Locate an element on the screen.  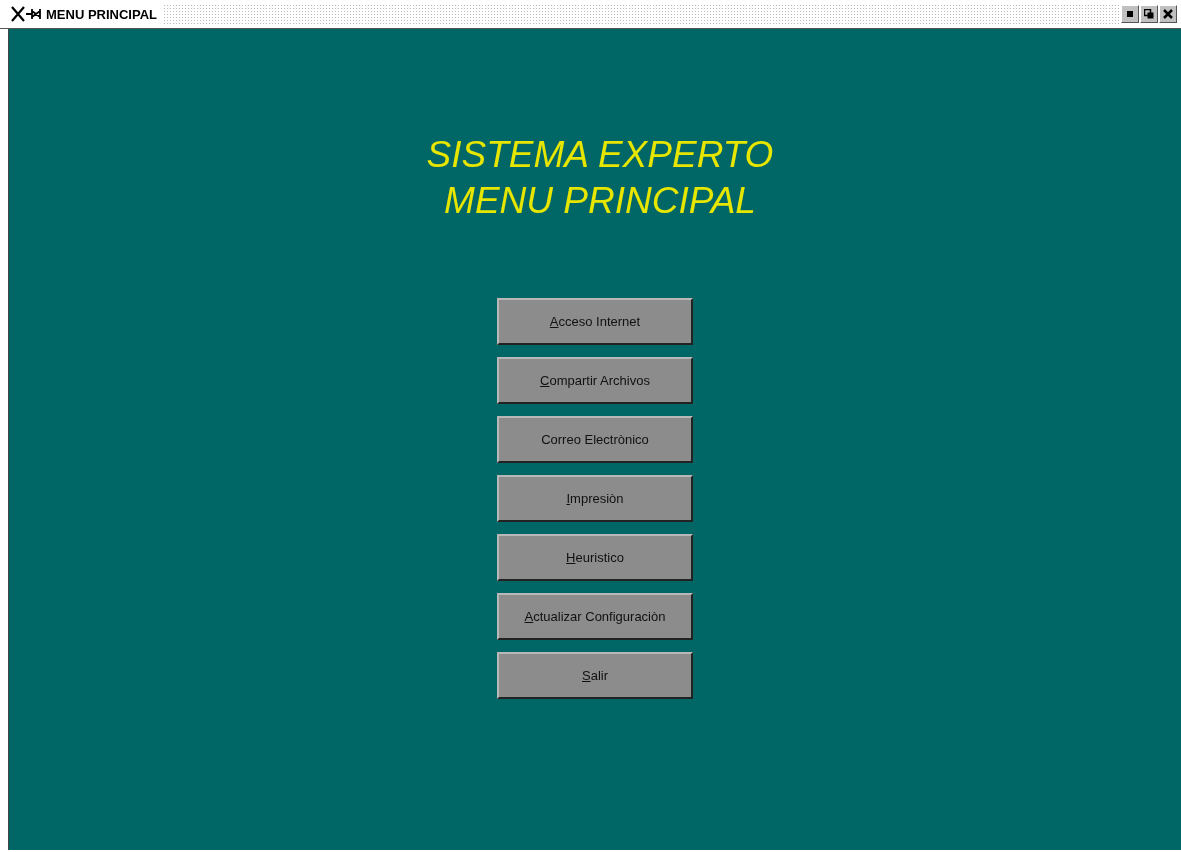
restore-button is located at coordinates (1149, 14).